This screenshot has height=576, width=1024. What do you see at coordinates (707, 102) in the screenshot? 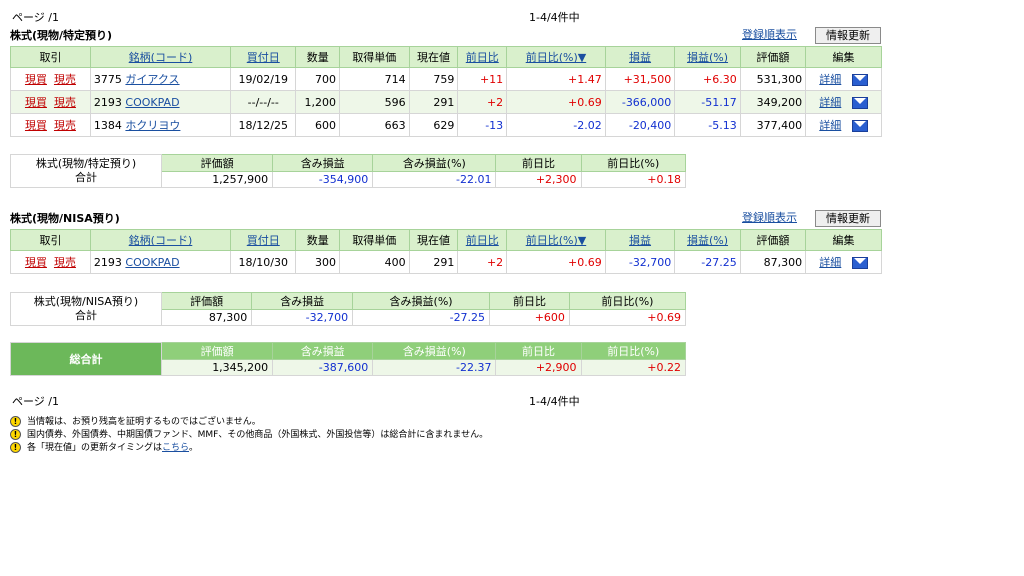
I see `profit-loss-pct: -51.17` at bounding box center [707, 102].